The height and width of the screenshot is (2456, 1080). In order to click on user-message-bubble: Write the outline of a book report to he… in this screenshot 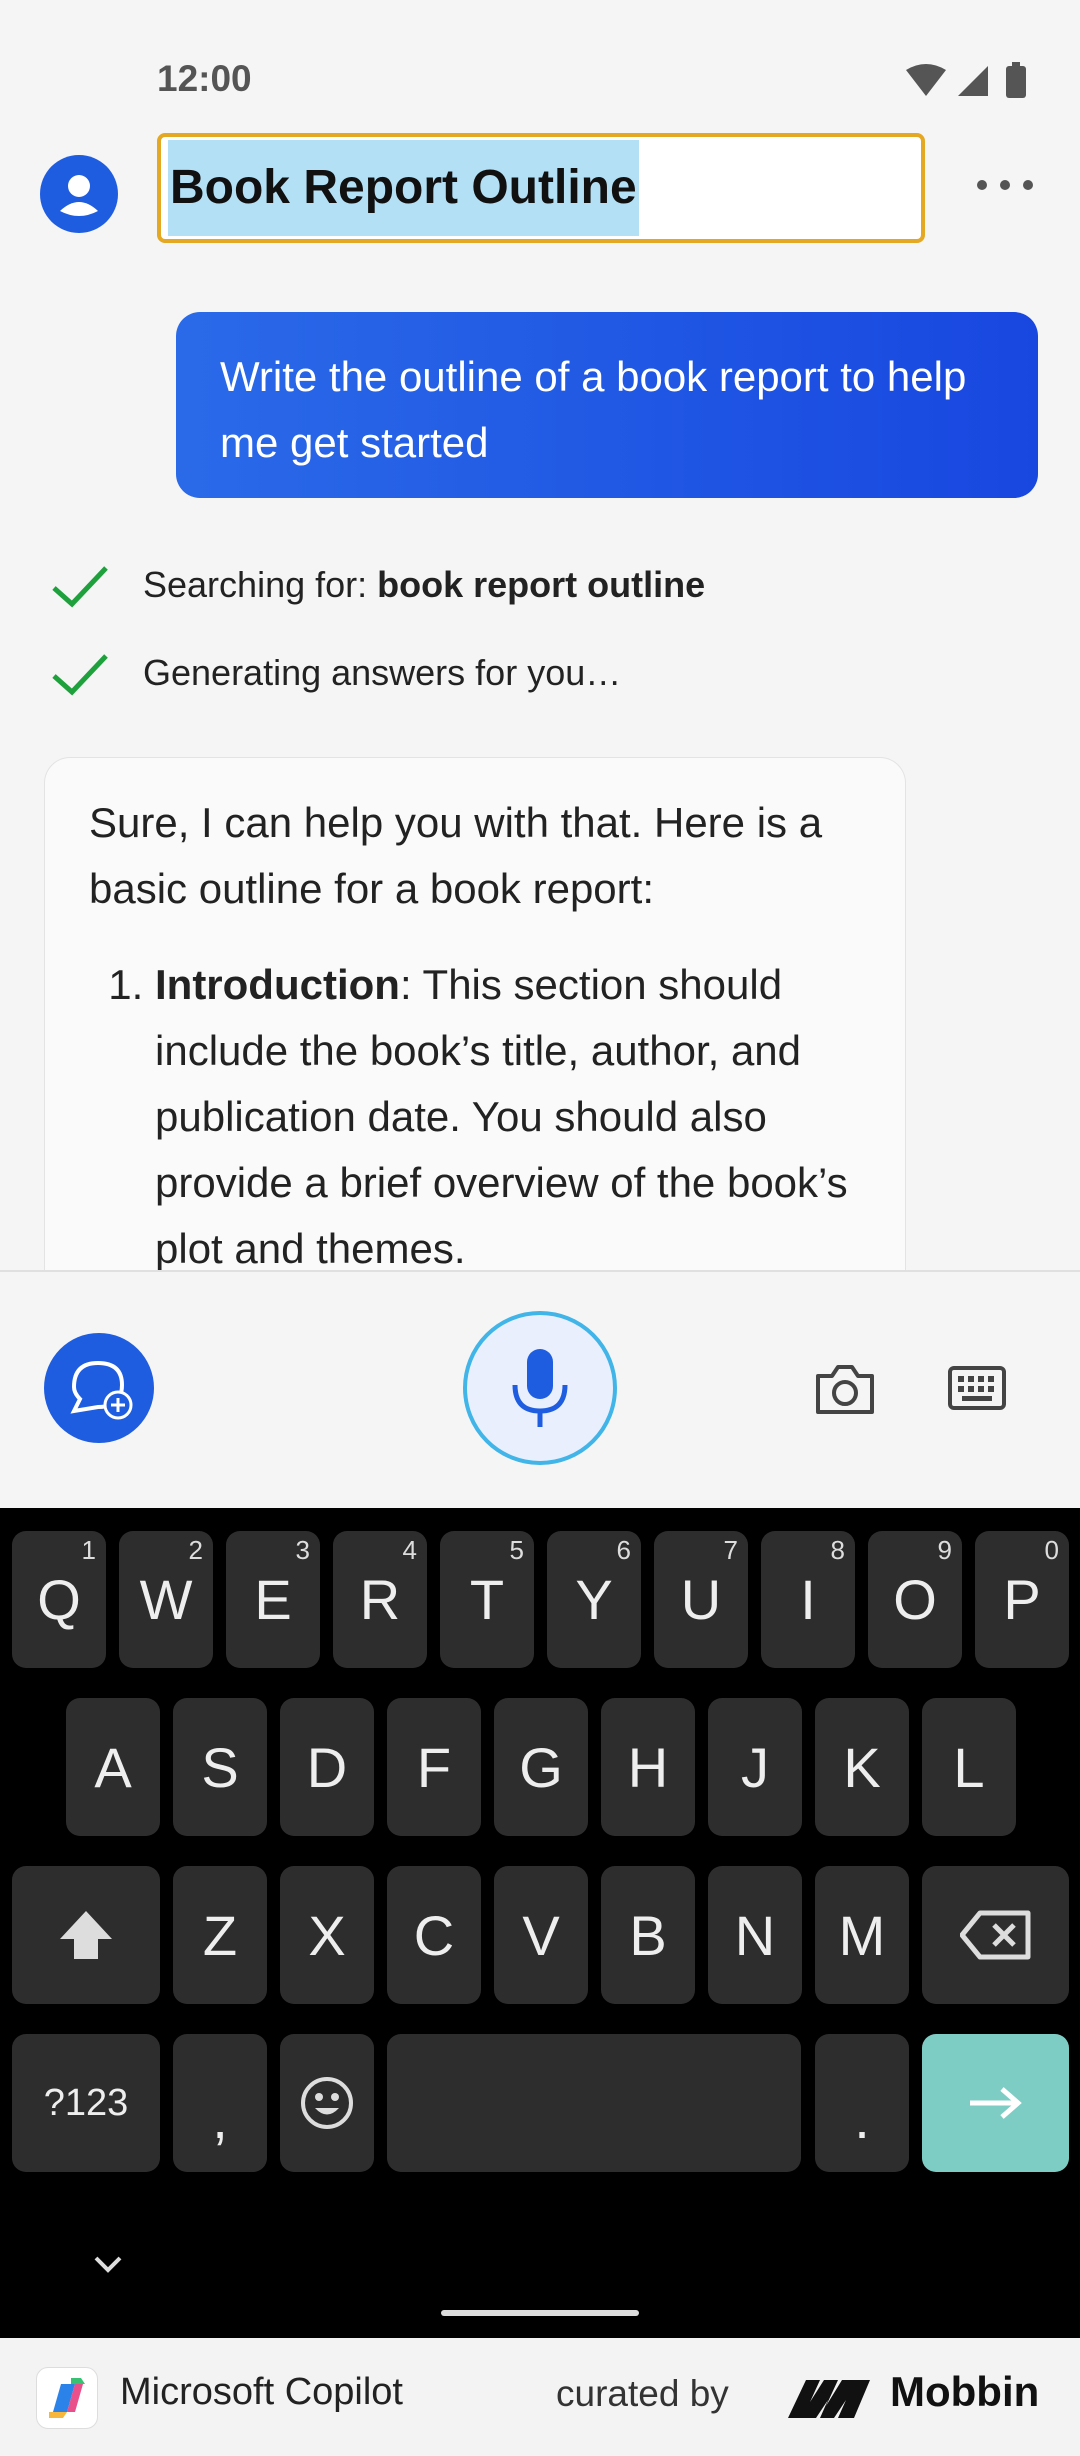, I will do `click(607, 405)`.